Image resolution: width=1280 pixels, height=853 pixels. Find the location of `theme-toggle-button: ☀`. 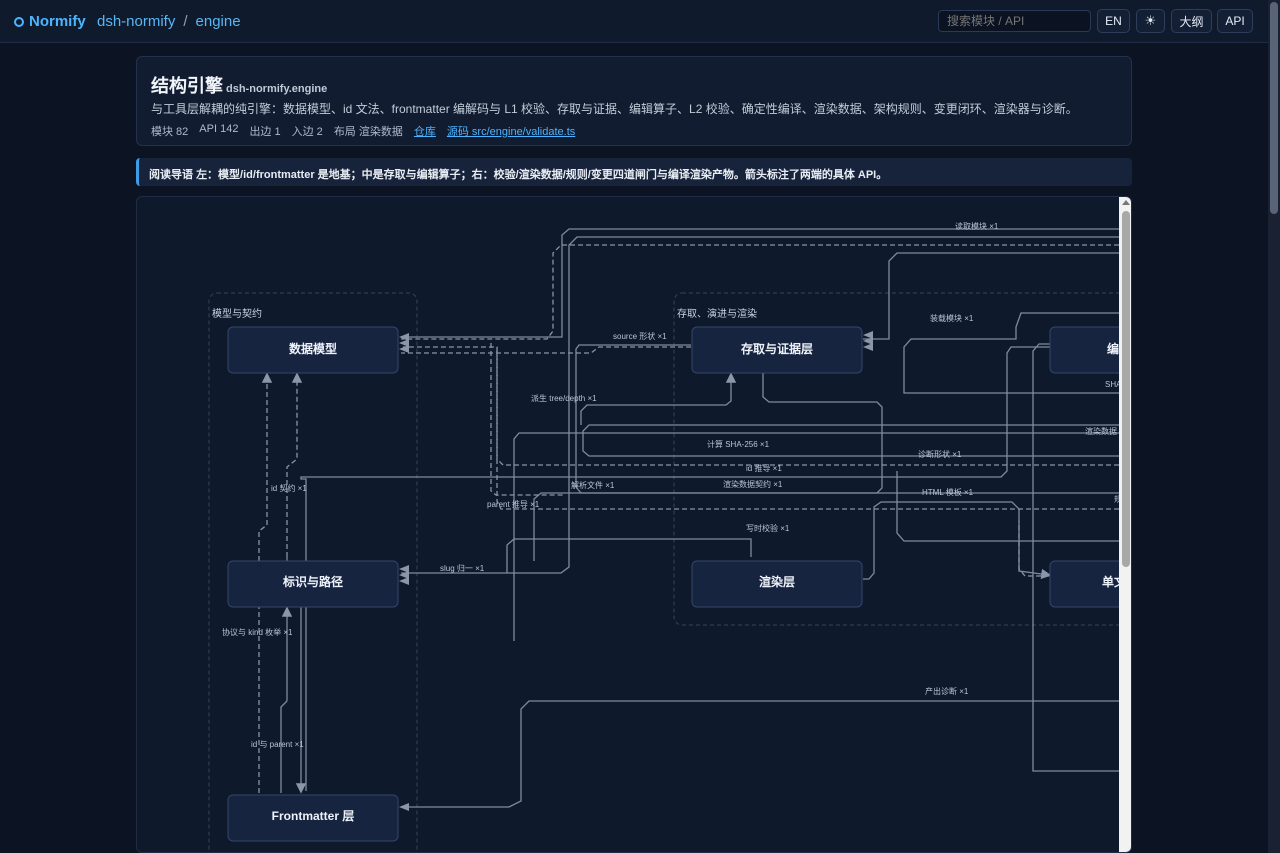

theme-toggle-button: ☀ is located at coordinates (1150, 21).